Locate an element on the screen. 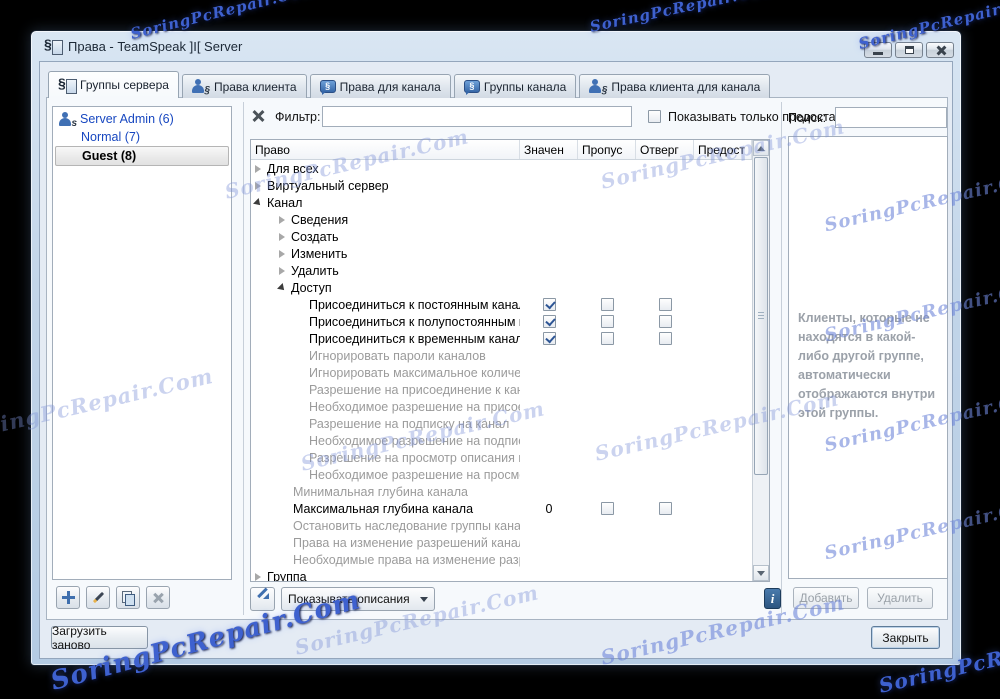 The width and height of the screenshot is (1000, 699). column-header: Право is located at coordinates (385, 149).